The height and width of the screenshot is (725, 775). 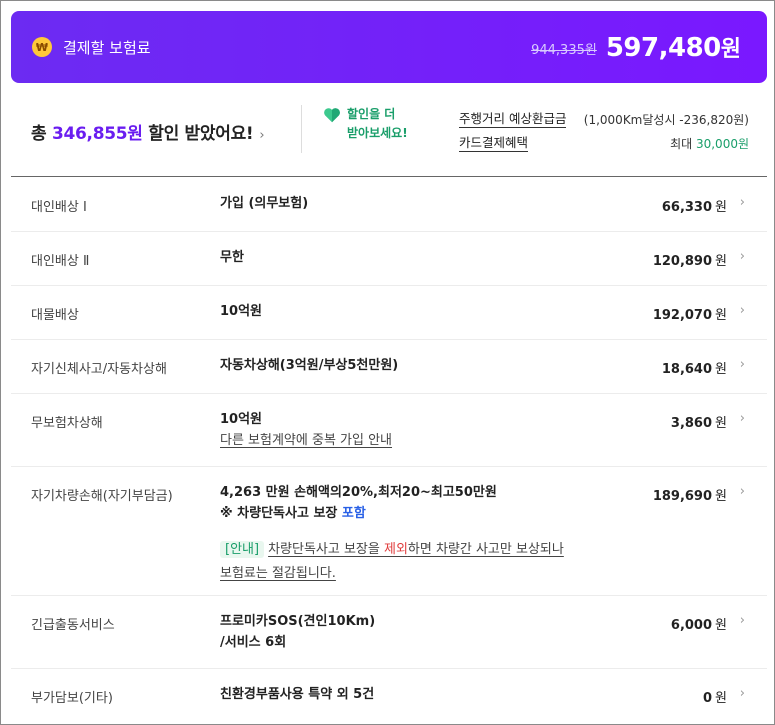 I want to click on final-price-unit: 원, so click(x=730, y=49).